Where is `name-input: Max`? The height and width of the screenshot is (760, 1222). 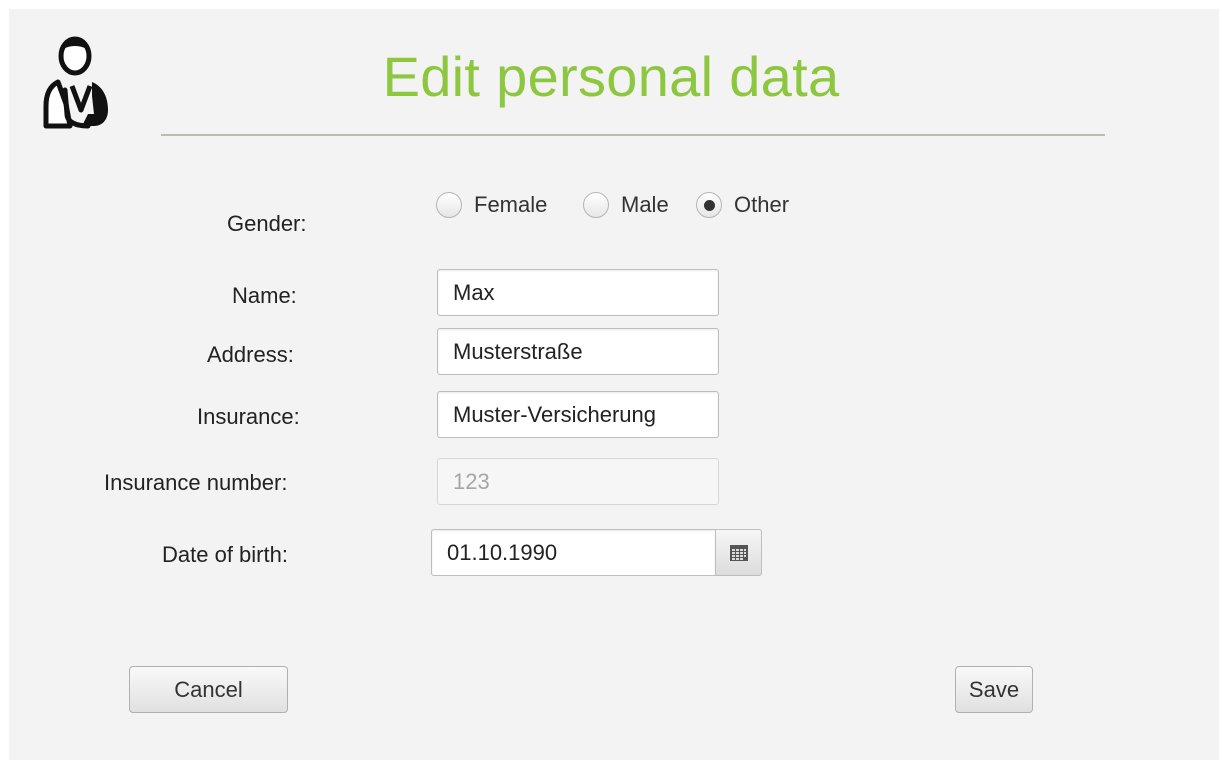
name-input: Max is located at coordinates (578, 292).